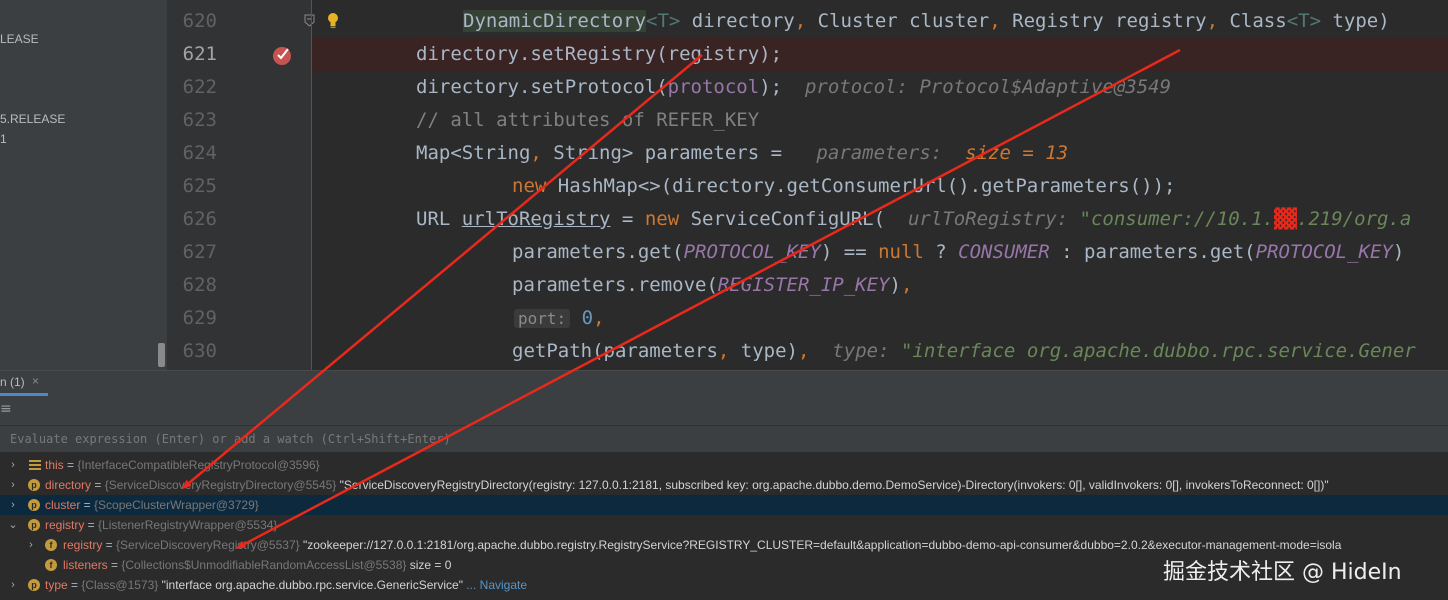 The height and width of the screenshot is (600, 1448). I want to click on watermark: 掘金技术社区 @ HideIn, so click(1282, 572).